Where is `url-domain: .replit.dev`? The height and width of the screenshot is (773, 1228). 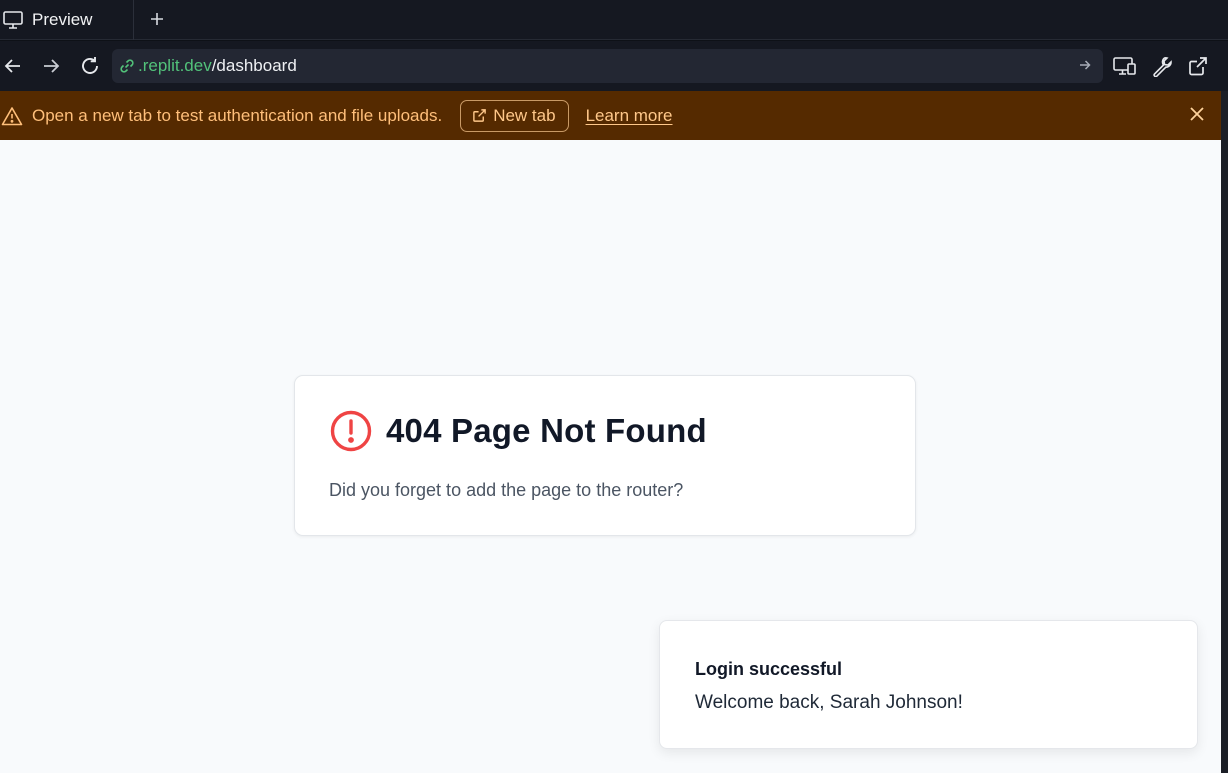
url-domain: .replit.dev is located at coordinates (175, 65).